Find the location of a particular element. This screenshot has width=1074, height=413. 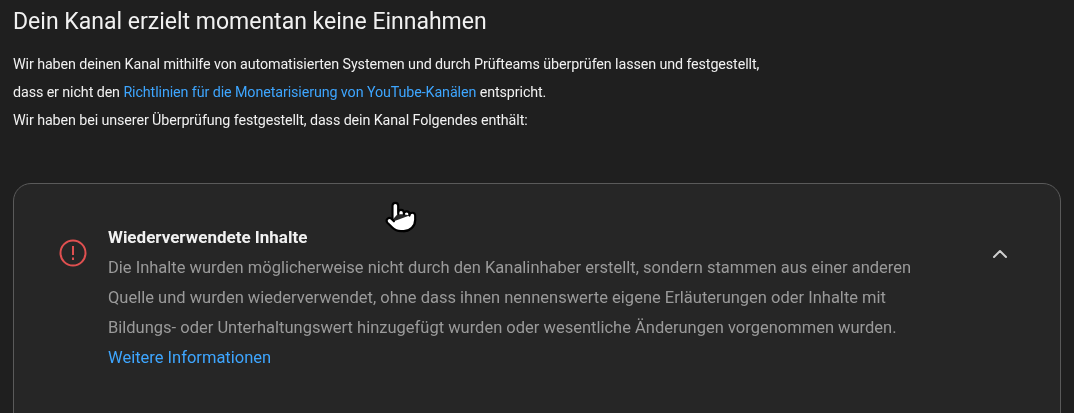

hand-cursor-icon is located at coordinates (401, 217).